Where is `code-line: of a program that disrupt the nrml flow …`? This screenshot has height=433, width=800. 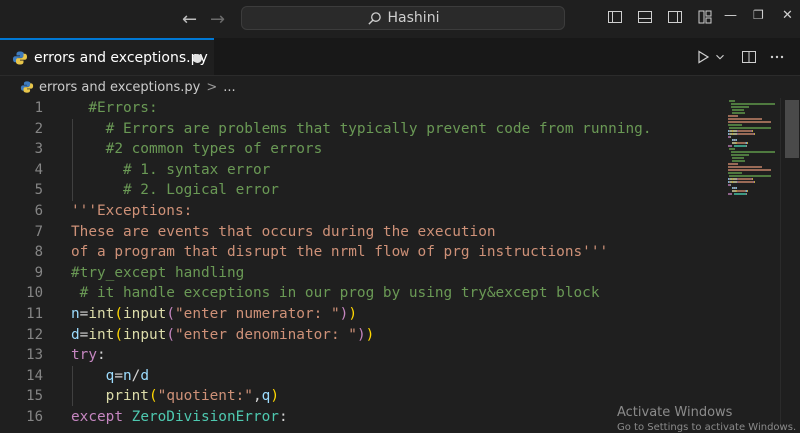 code-line: of a program that disrupt the nrml flow … is located at coordinates (361, 252).